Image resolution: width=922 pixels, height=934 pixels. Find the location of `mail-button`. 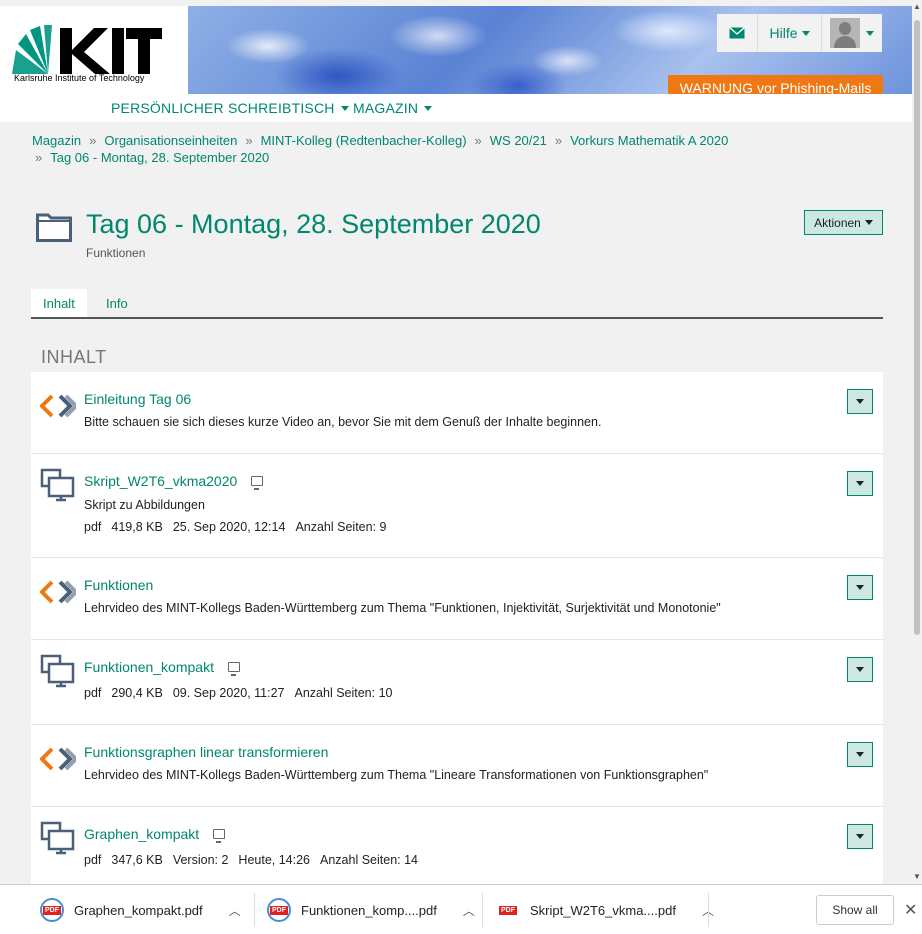

mail-button is located at coordinates (737, 33).